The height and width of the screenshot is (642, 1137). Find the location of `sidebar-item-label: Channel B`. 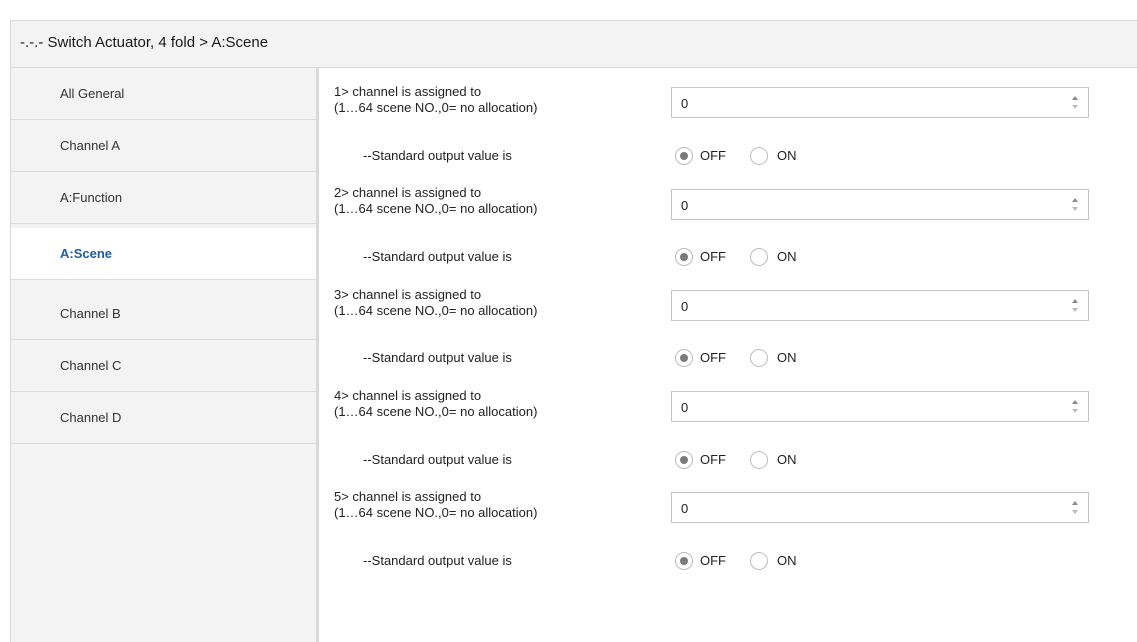

sidebar-item-label: Channel B is located at coordinates (90, 313).